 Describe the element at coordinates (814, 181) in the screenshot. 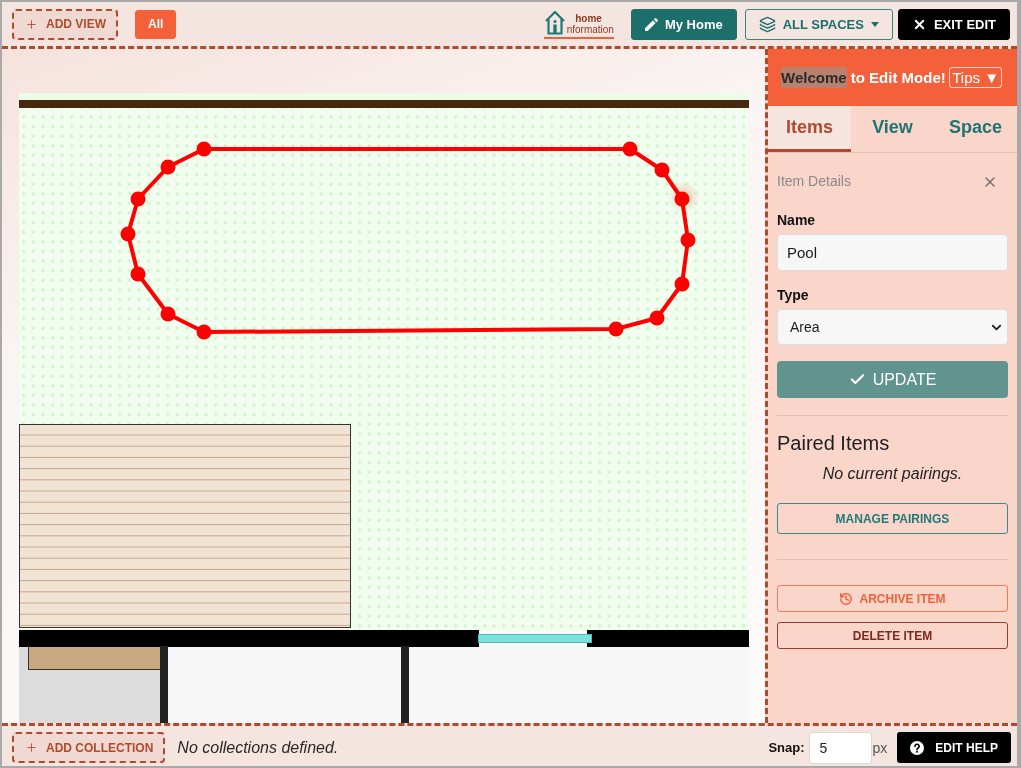

I see `section-title: Item Details` at that location.